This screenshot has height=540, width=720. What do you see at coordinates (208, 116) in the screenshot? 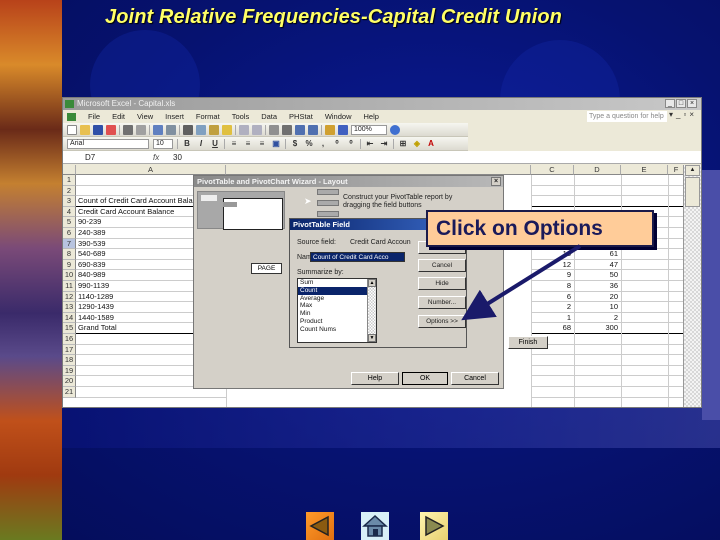
I see `menu-item-format: Format` at bounding box center [208, 116].